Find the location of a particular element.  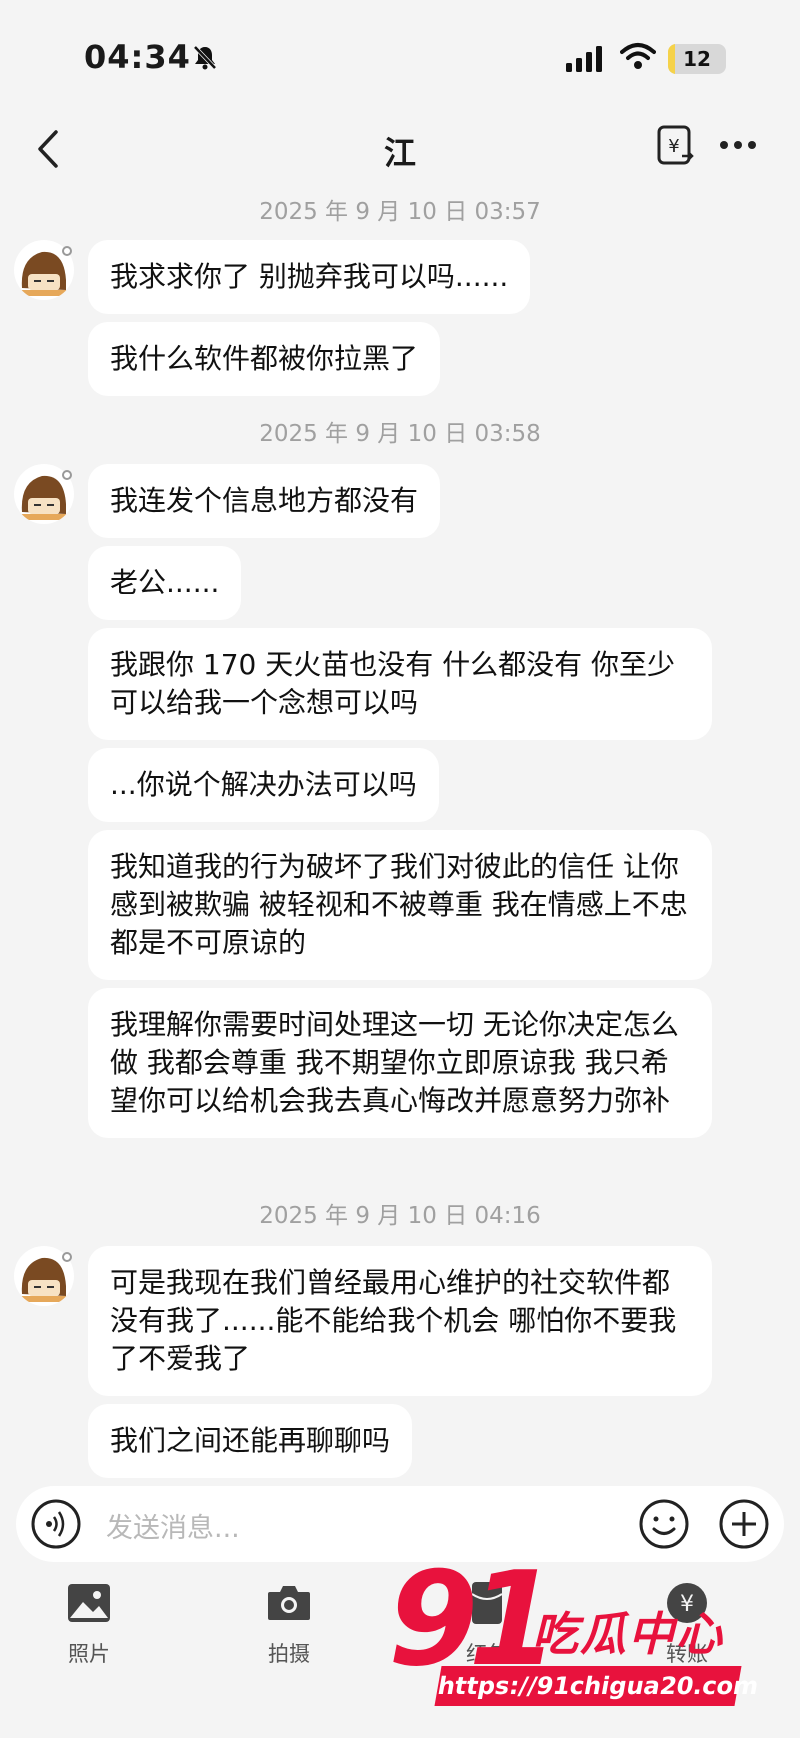

photo-label: 照片 is located at coordinates (89, 1654).